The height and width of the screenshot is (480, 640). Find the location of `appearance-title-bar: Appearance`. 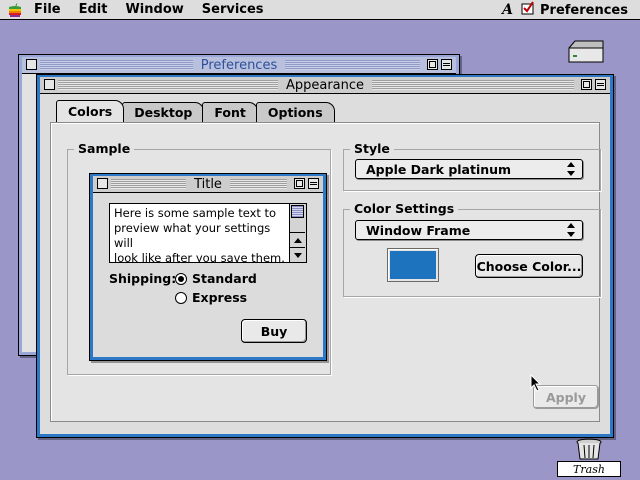

appearance-title-bar: Appearance is located at coordinates (325, 85).